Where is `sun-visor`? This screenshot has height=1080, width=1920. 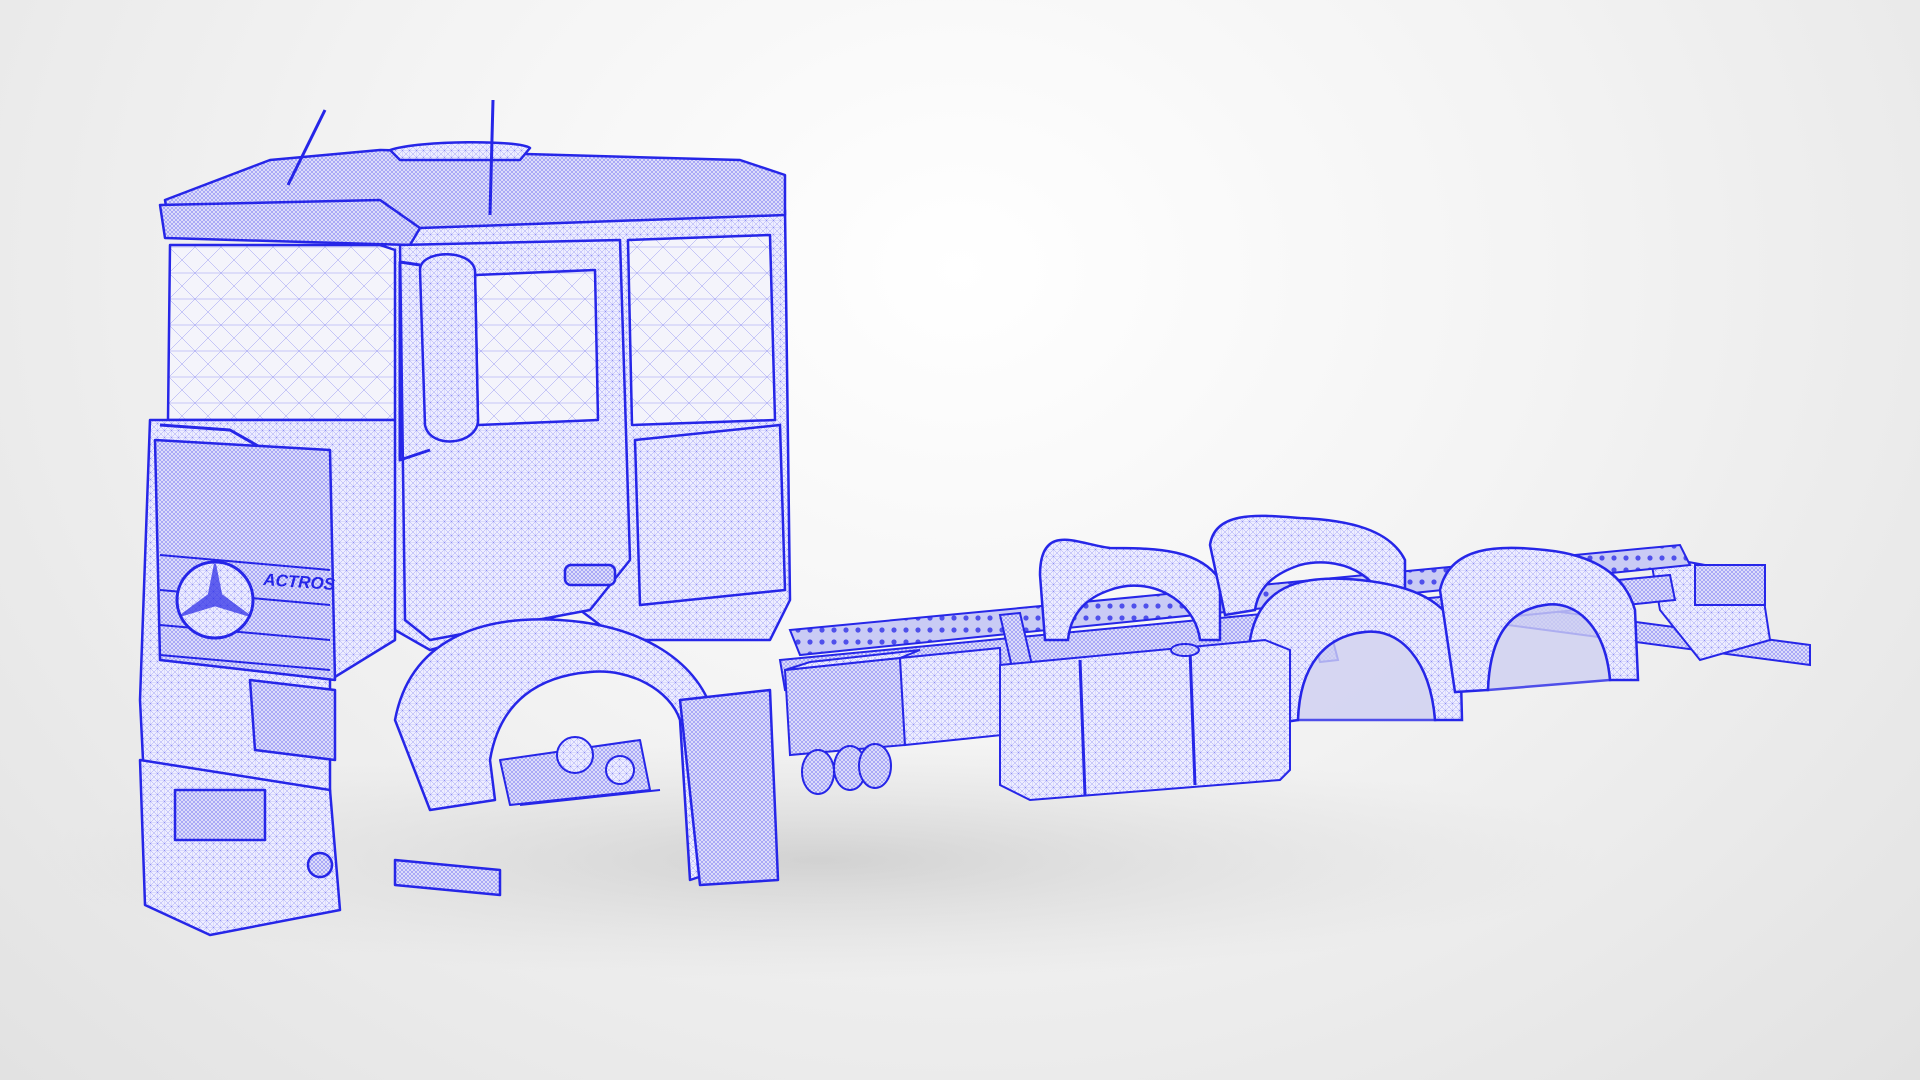 sun-visor is located at coordinates (290, 222).